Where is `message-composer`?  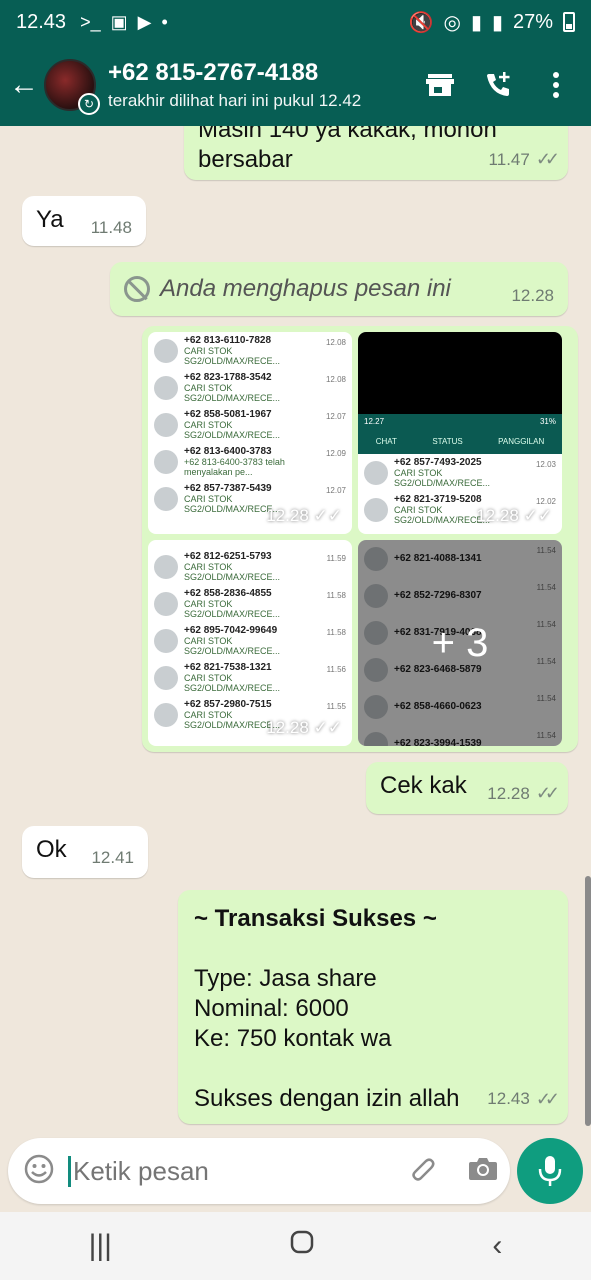 message-composer is located at coordinates (259, 1171).